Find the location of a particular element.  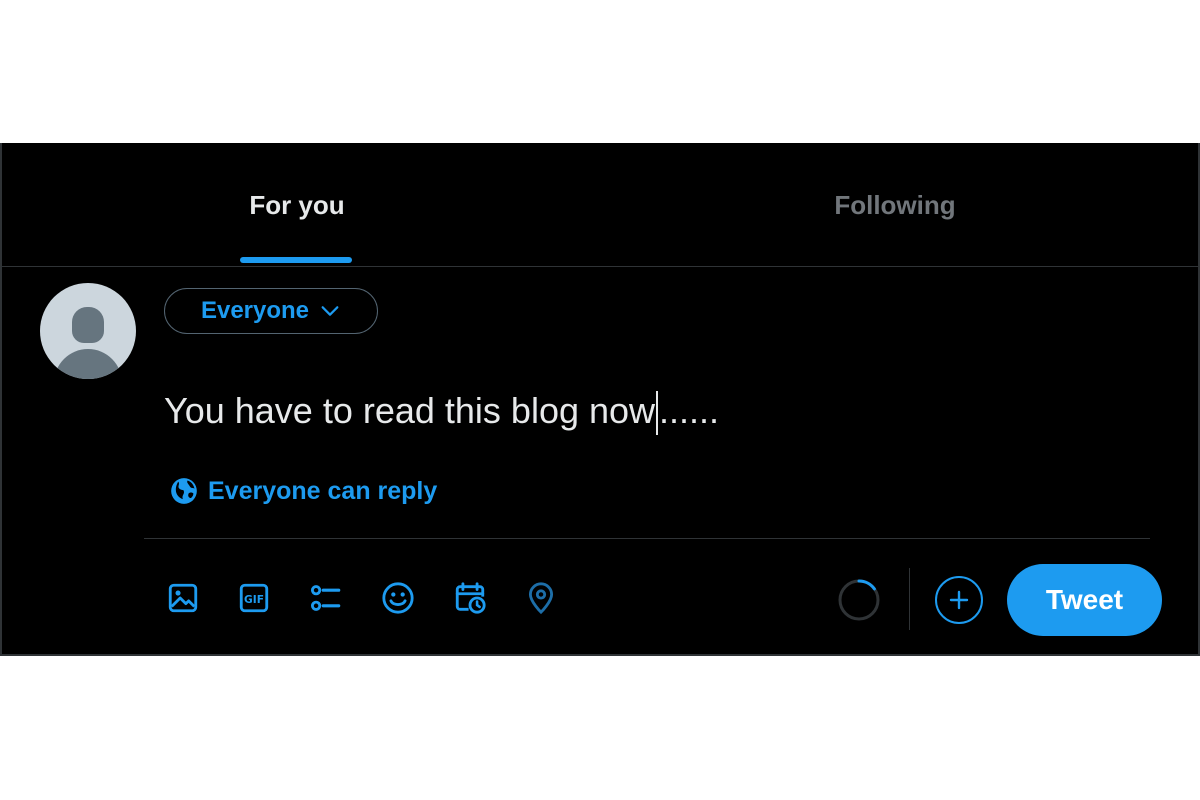

tab-following: Following is located at coordinates (895, 205).